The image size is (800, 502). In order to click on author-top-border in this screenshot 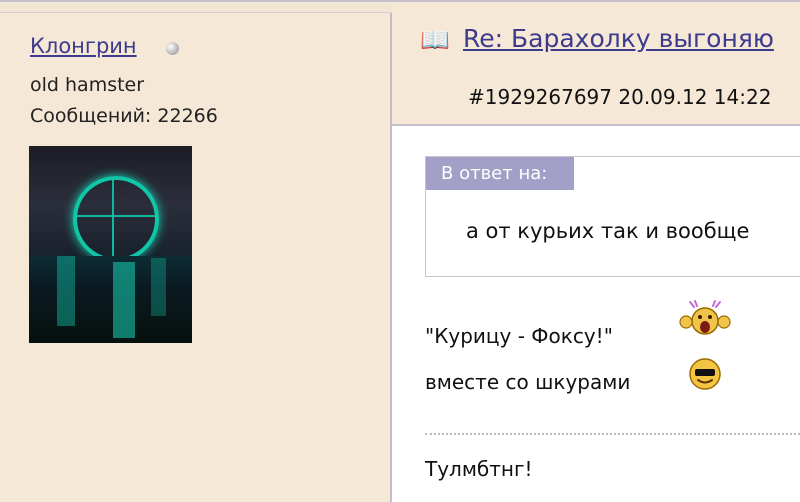, I will do `click(196, 7)`.